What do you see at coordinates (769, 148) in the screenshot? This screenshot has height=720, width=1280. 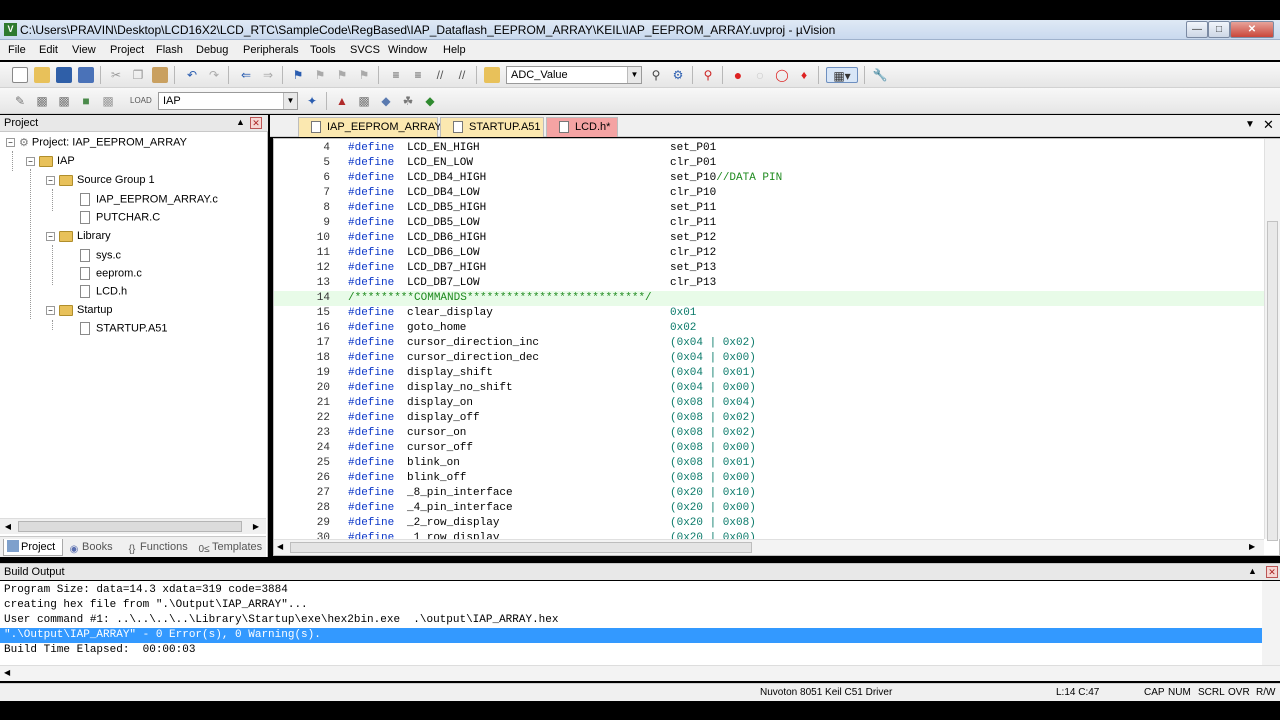 I see `code-line: 4 #define LCD_EN_HIGH set_P01` at bounding box center [769, 148].